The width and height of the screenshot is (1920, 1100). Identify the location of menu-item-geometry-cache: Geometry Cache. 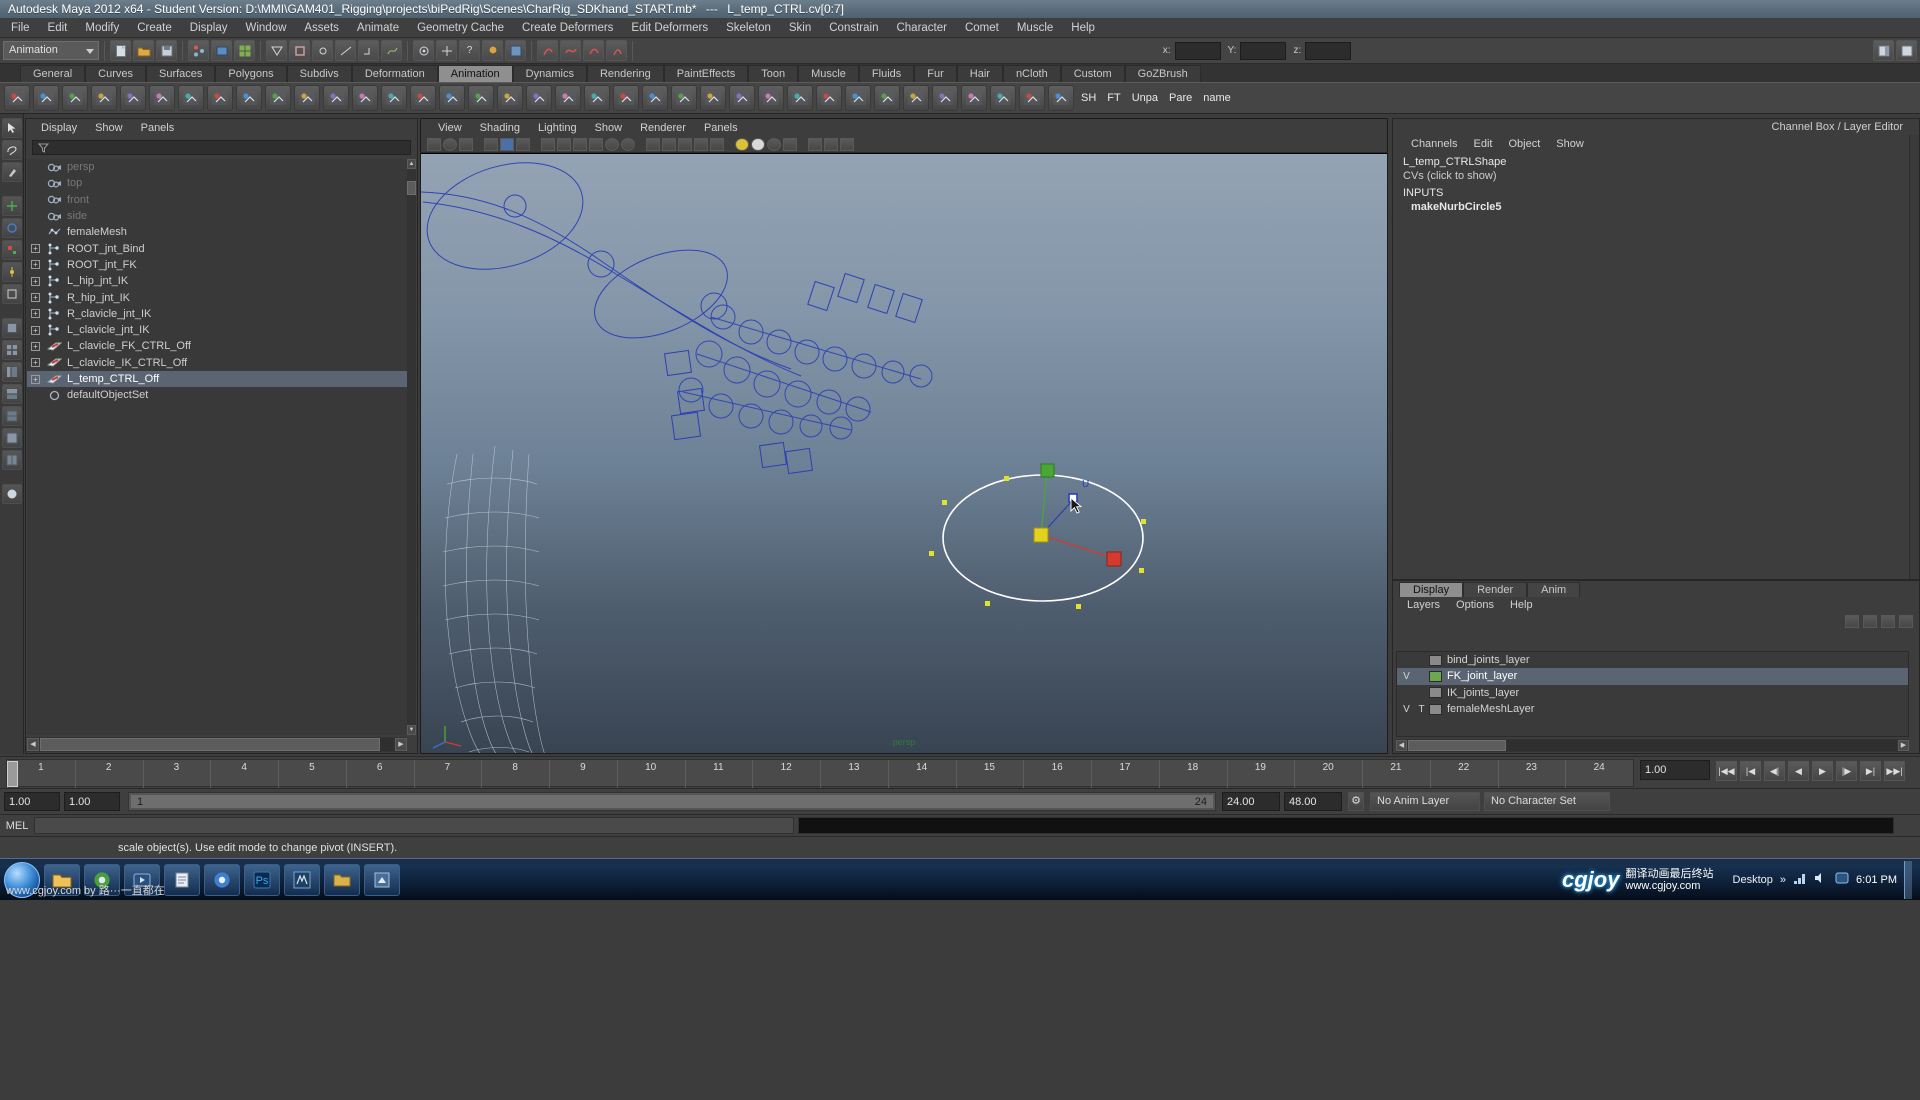
(460, 28).